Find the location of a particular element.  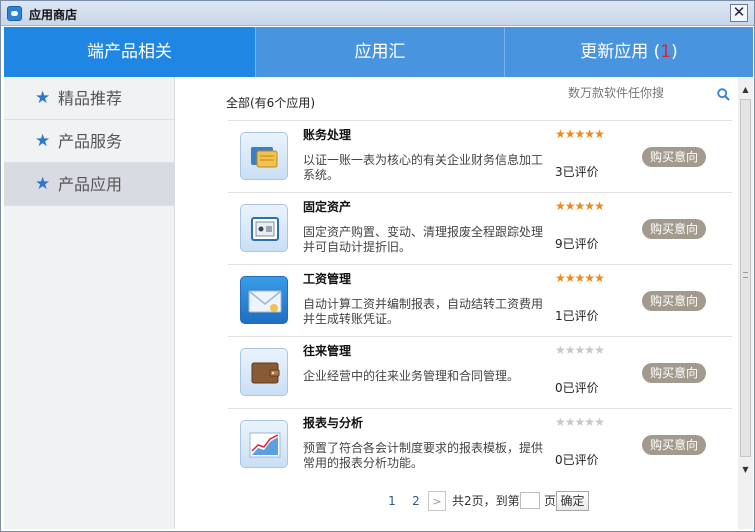

envelope-icon is located at coordinates (264, 300).